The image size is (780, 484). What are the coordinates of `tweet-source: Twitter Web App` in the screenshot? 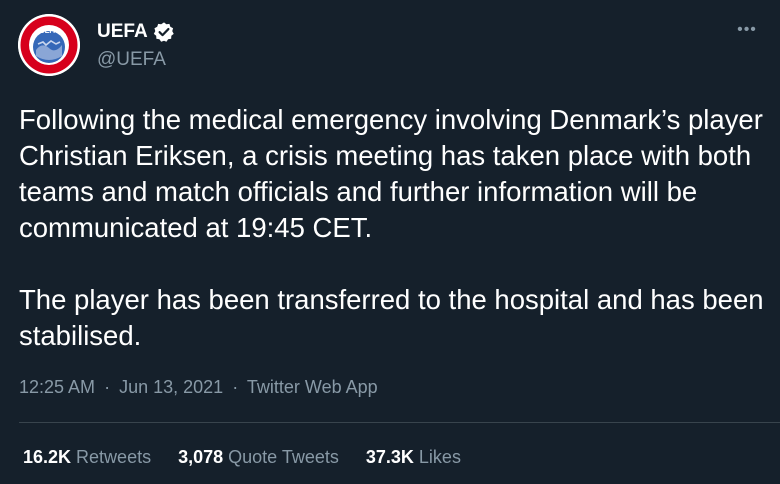 It's located at (312, 387).